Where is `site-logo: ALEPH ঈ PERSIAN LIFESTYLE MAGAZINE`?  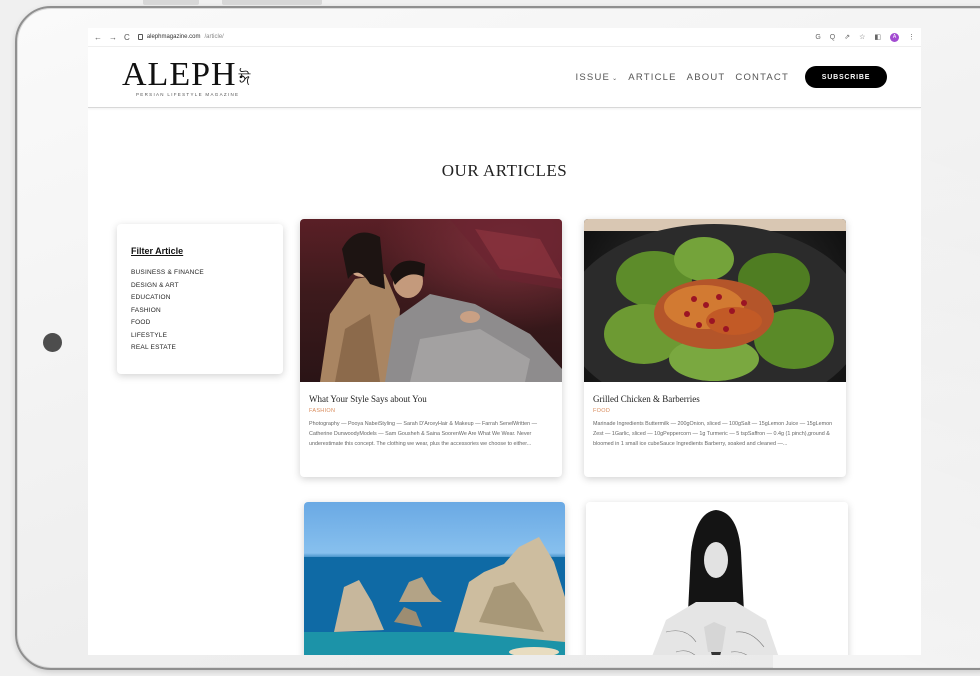
site-logo: ALEPH ঈ PERSIAN LIFESTYLE MAGAZINE is located at coordinates (187, 76).